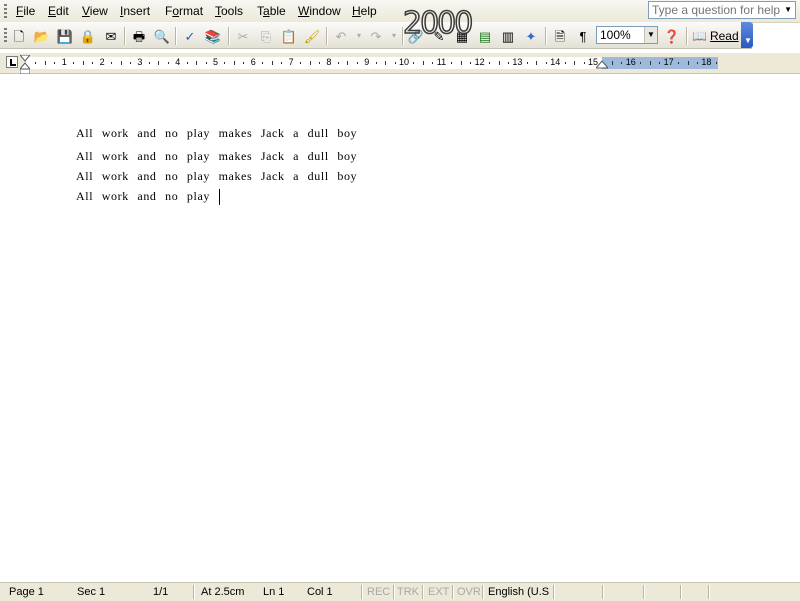 Image resolution: width=800 pixels, height=601 pixels. Describe the element at coordinates (216, 62) in the screenshot. I see `ruler-number: 5` at that location.